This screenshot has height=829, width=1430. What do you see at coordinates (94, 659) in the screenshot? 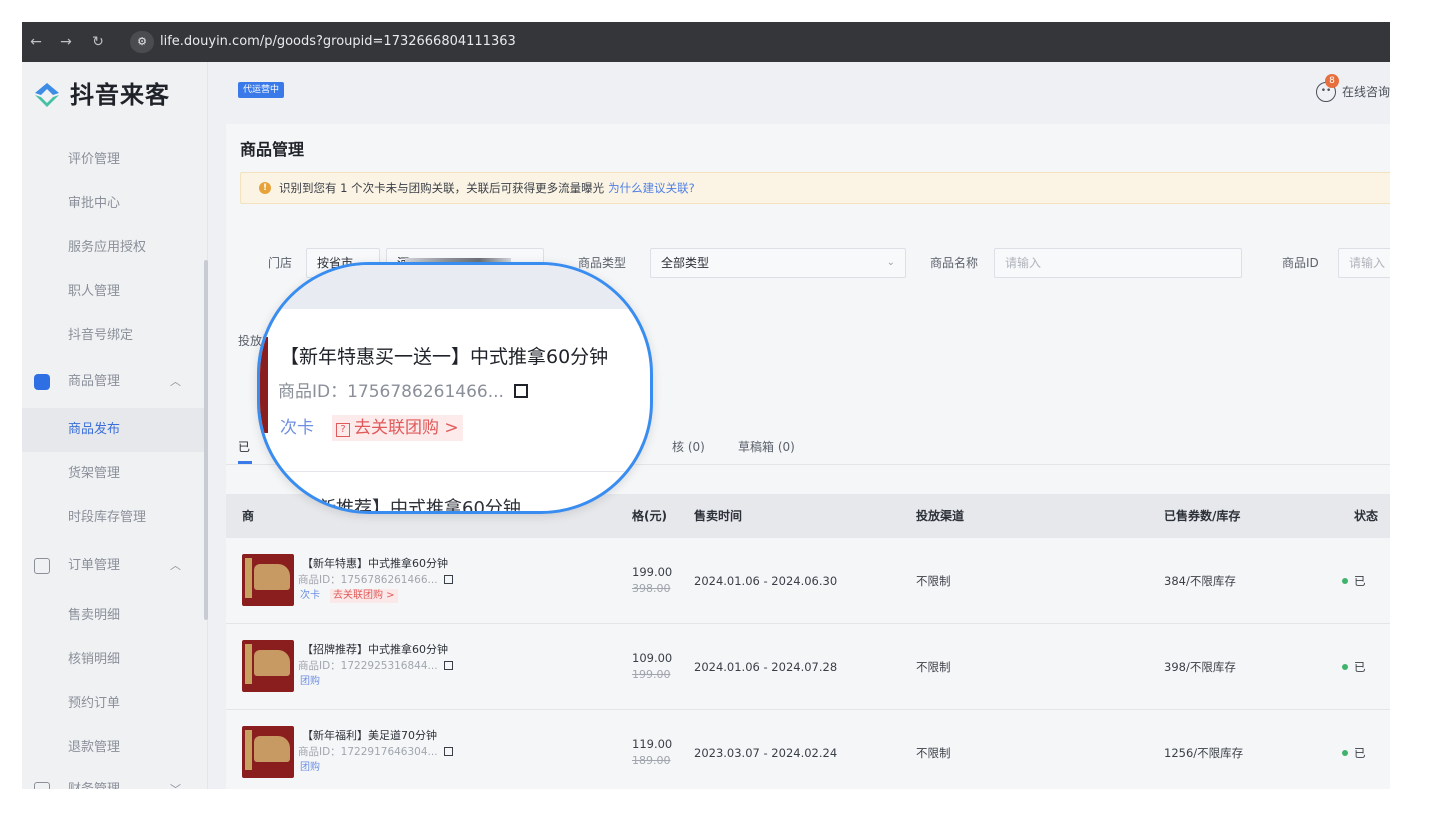
I see `sidebar-item-label: 核销明细` at bounding box center [94, 659].